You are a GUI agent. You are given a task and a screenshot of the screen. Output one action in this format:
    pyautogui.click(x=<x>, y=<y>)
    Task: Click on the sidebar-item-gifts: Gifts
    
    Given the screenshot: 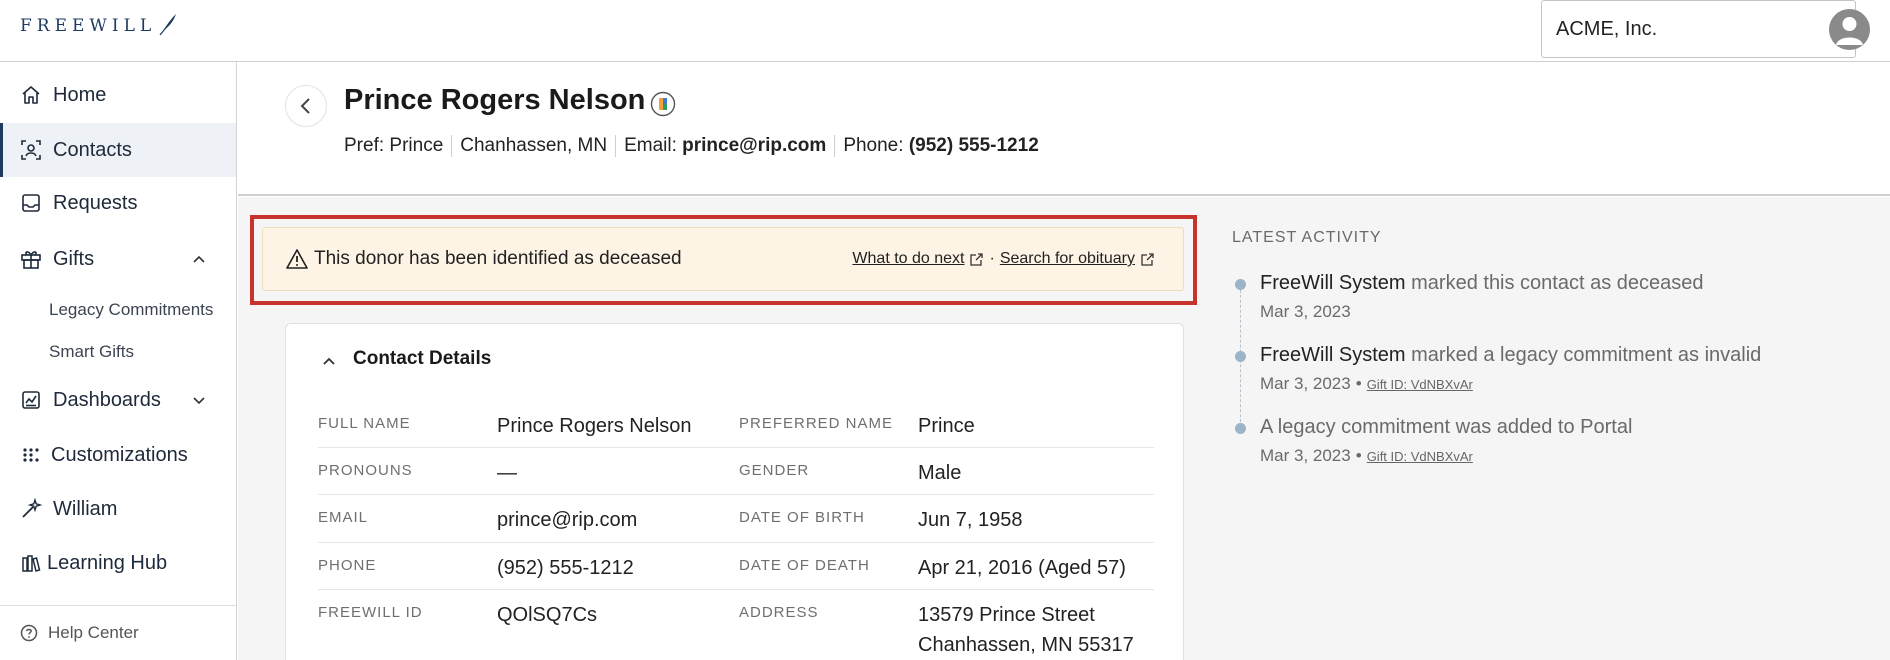 What is the action you would take?
    pyautogui.click(x=118, y=259)
    